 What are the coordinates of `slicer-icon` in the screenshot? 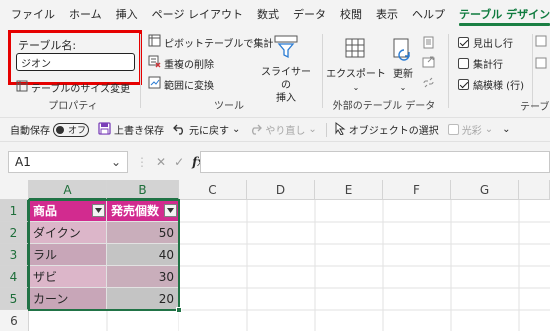 It's located at (286, 49).